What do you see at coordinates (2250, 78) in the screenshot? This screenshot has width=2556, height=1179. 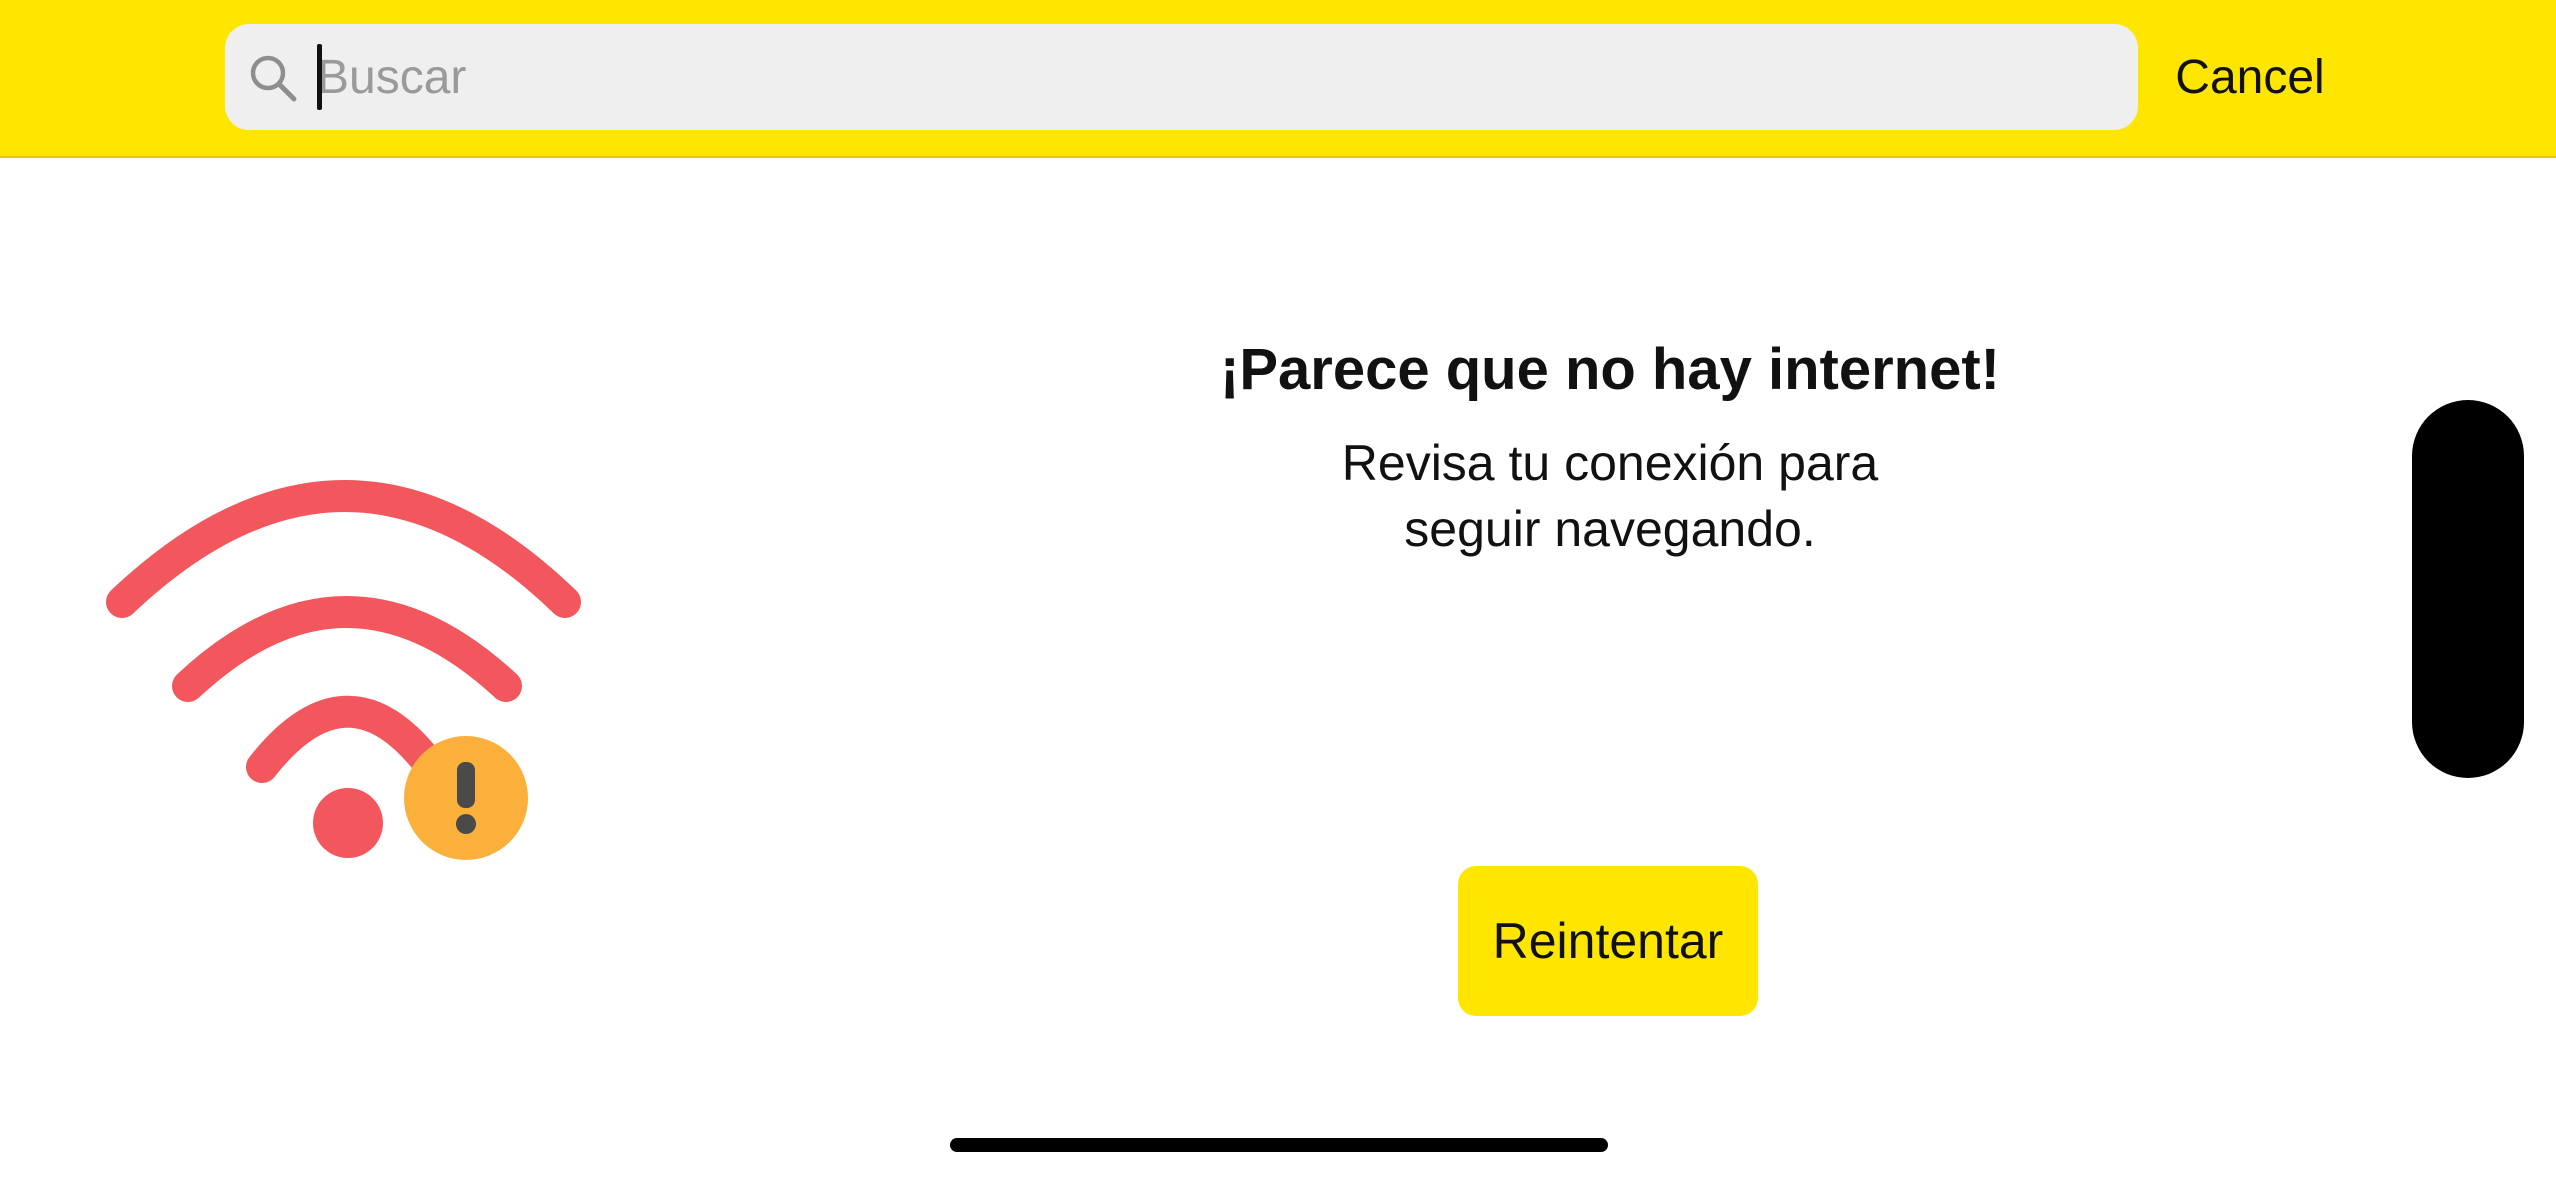 I see `cancel-button: Cancel` at bounding box center [2250, 78].